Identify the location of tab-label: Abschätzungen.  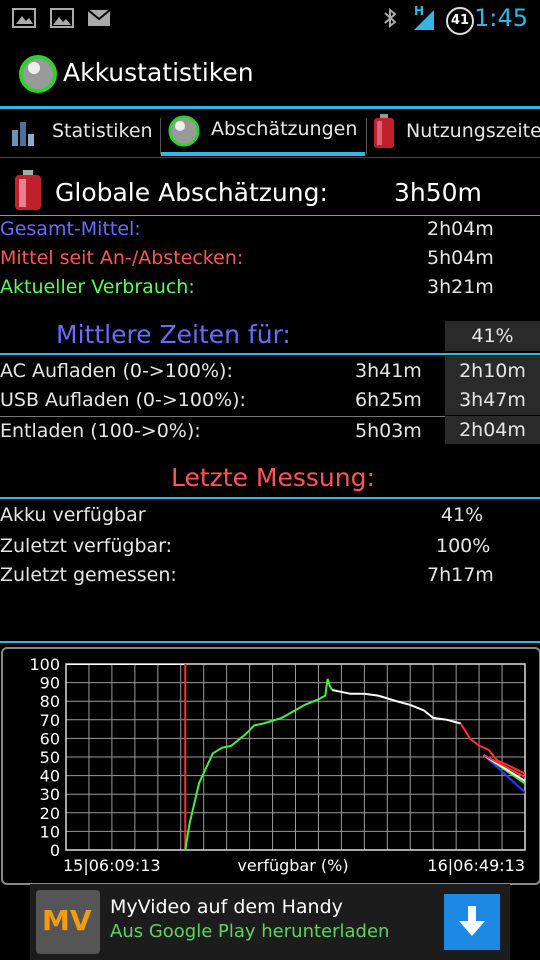
(284, 129).